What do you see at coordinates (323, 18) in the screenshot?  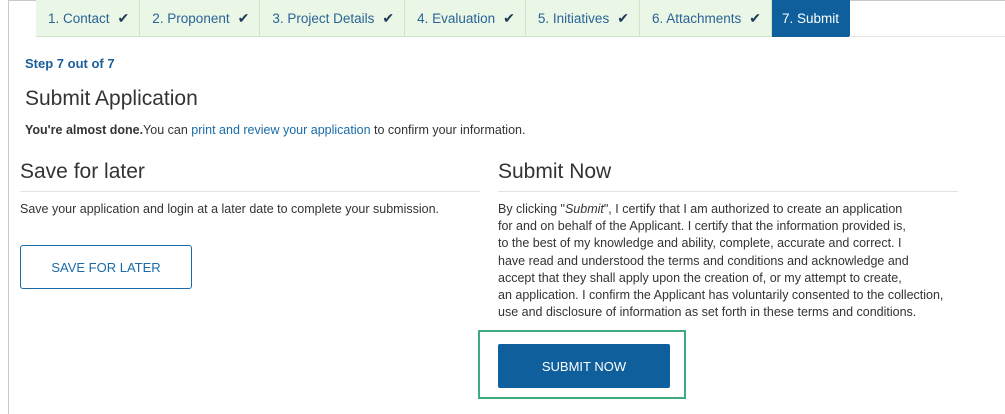 I see `tab-label: 3. Project Details` at bounding box center [323, 18].